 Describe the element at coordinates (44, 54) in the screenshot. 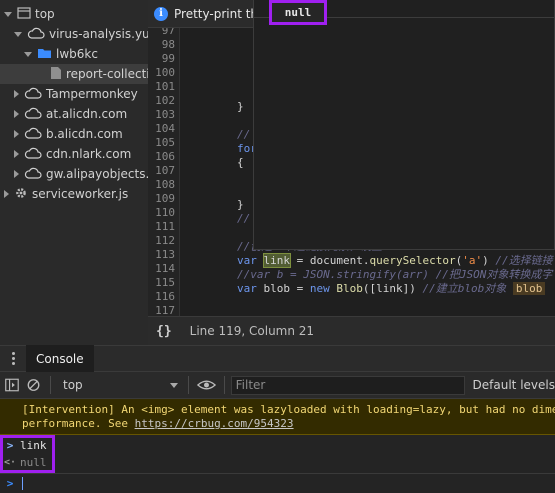

I see `folder-icon` at that location.